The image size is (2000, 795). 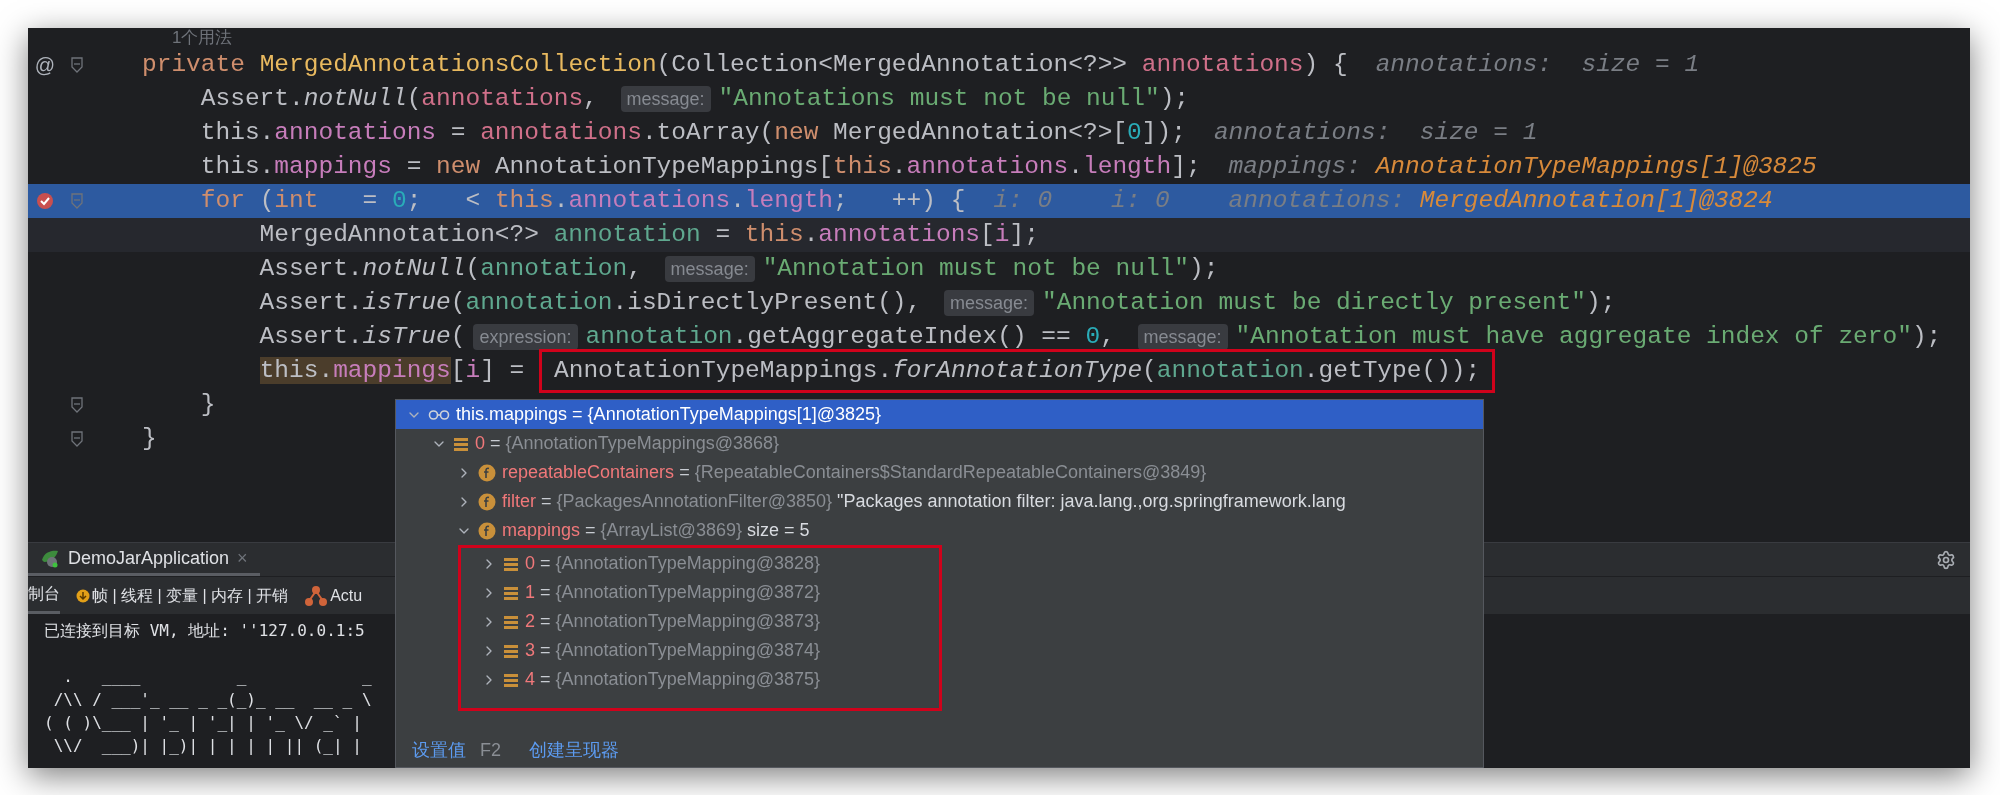 I want to click on code-text: this.mappings = new AnnotationTypeMappings[this.annotations.length];, so click(x=700, y=166).